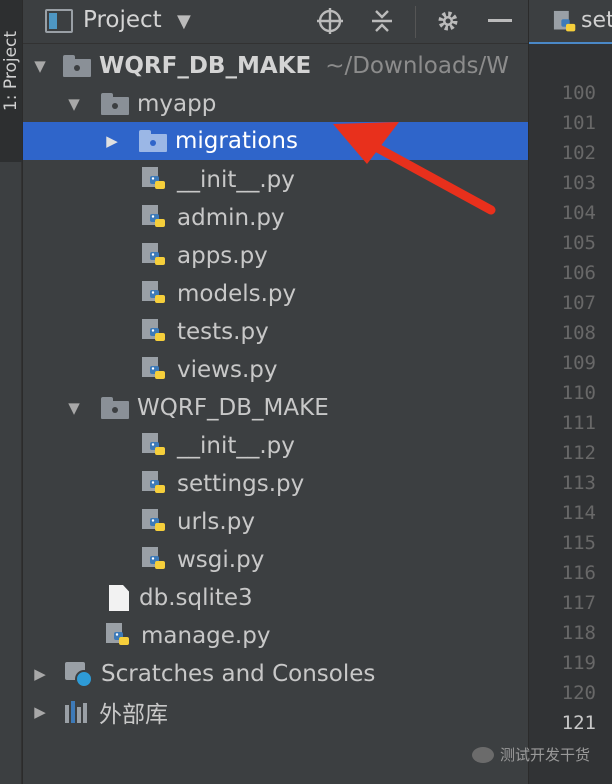 Image resolution: width=612 pixels, height=784 pixels. What do you see at coordinates (122, 20) in the screenshot?
I see `project-view-title: Project` at bounding box center [122, 20].